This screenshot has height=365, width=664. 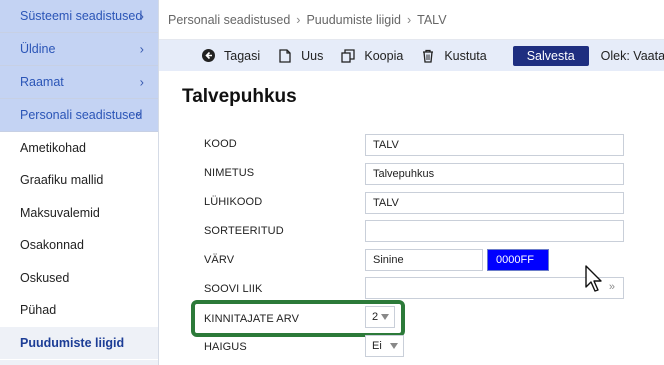 What do you see at coordinates (38, 310) in the screenshot?
I see `sidebar-item-label: Pühad` at bounding box center [38, 310].